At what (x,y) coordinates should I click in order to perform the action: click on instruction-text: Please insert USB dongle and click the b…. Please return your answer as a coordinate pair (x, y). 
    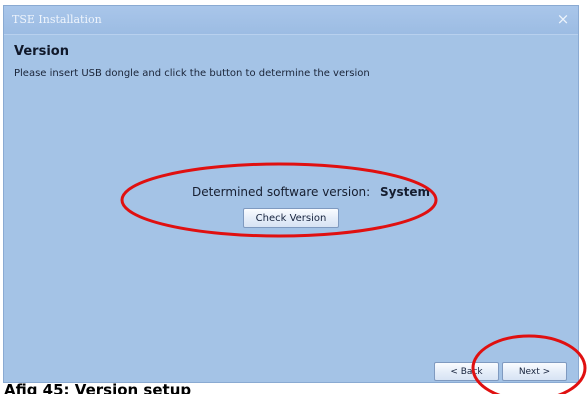
    Looking at the image, I should click on (192, 73).